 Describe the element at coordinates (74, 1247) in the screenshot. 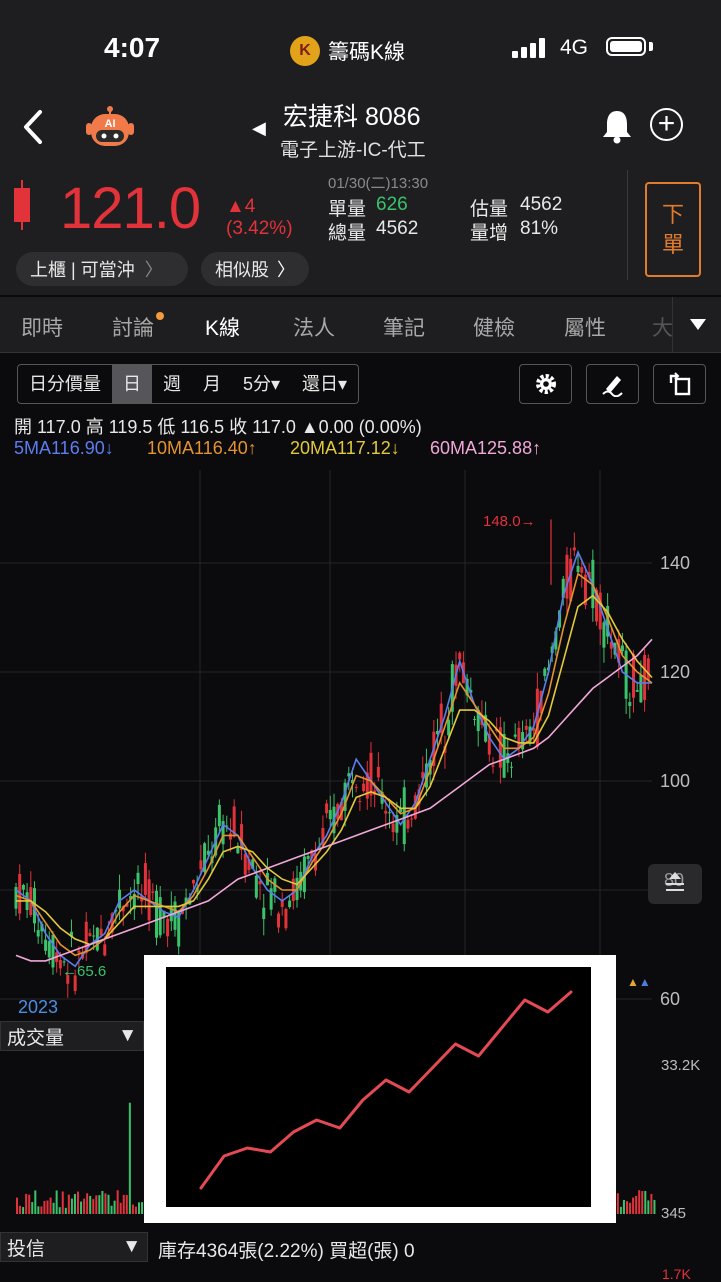

I see `indicator-selector-investment-trust: 投信 ▼` at that location.